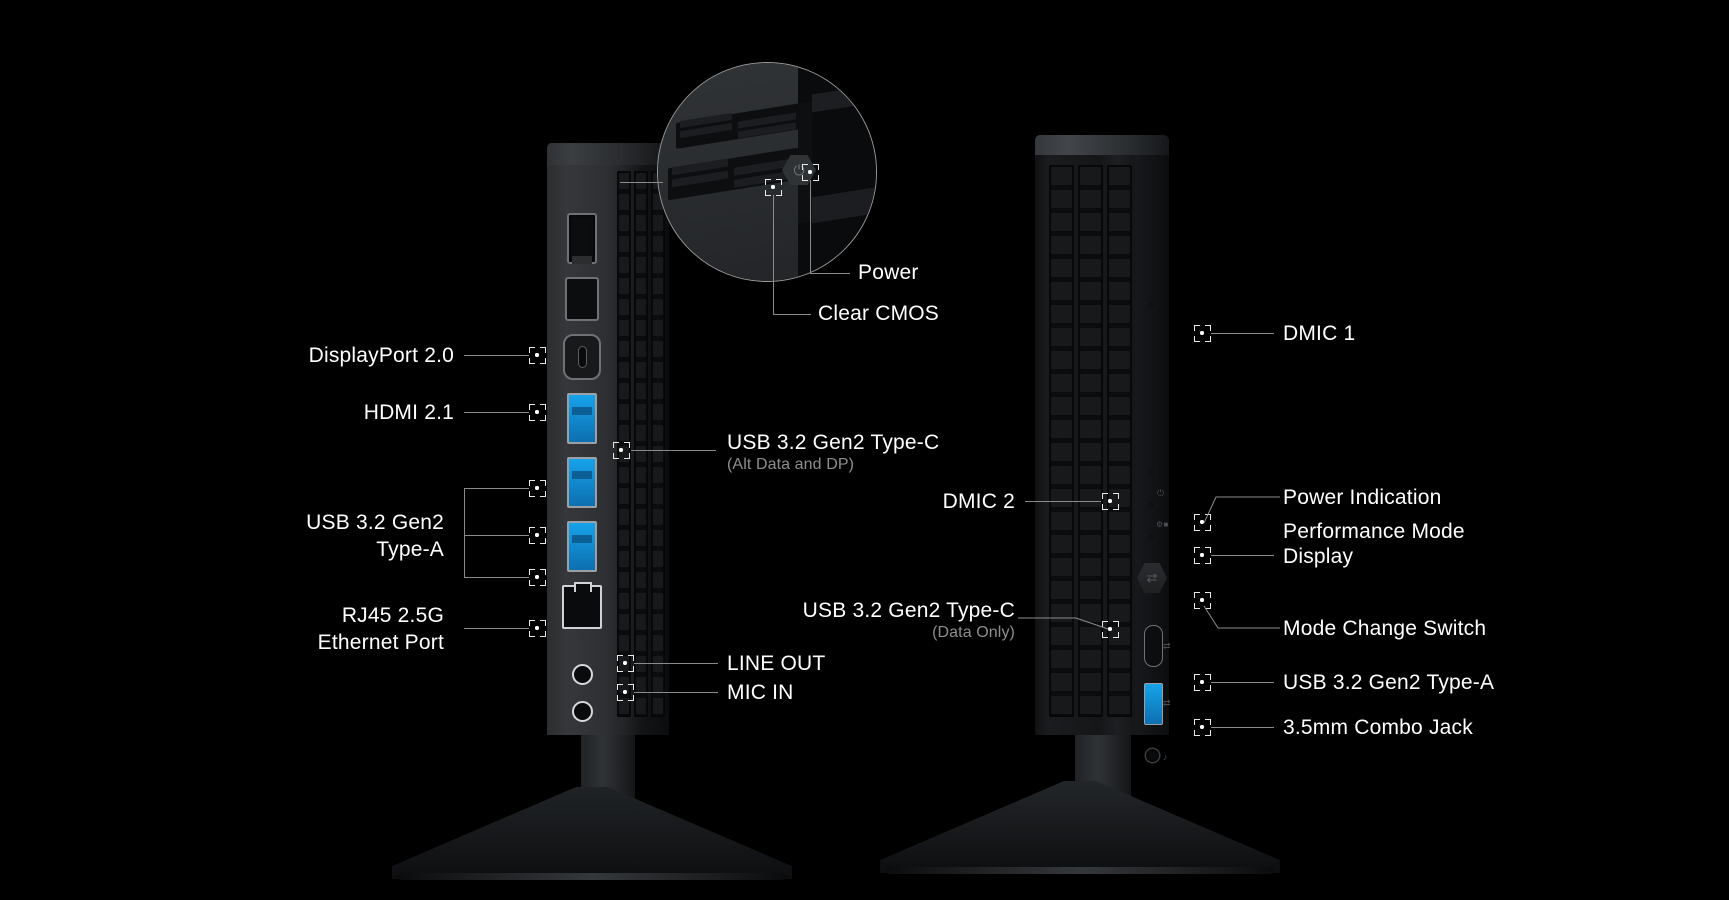  Describe the element at coordinates (776, 663) in the screenshot. I see `label-line-out: LINE OUT` at that location.